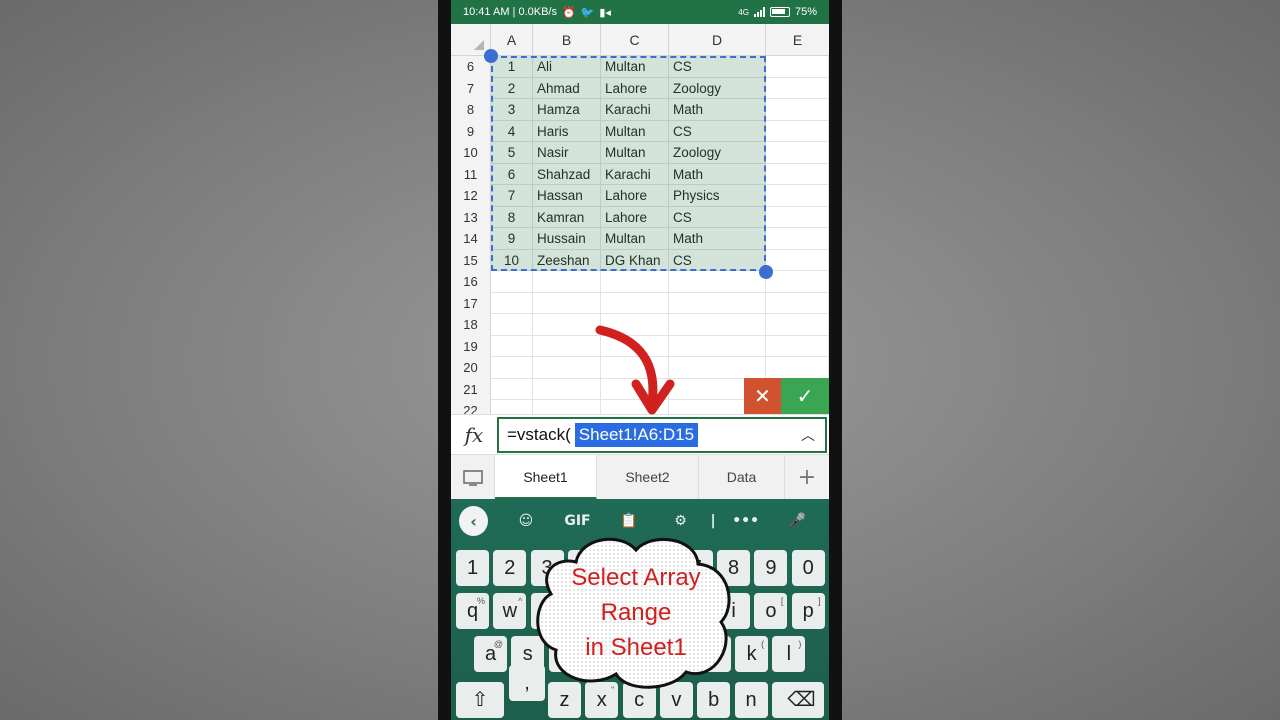  I want to click on key-p: p], so click(808, 611).